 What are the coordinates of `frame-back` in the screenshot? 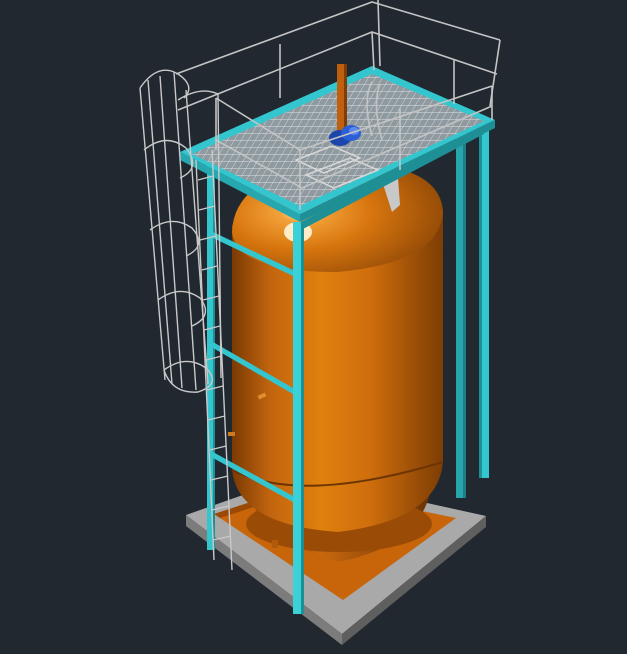 It's located at (461, 313).